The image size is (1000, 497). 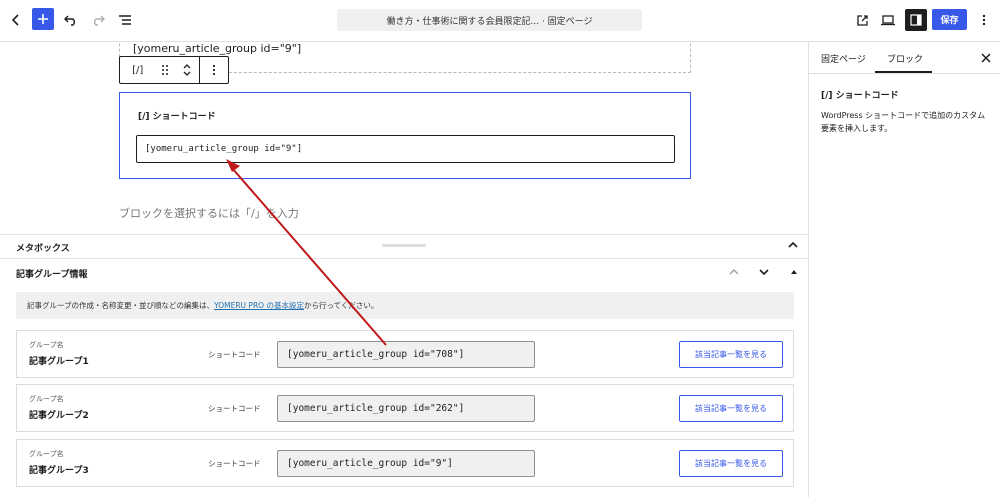 I want to click on shortcode-readonly-field: [yomeru_article_group id="9"], so click(x=406, y=463).